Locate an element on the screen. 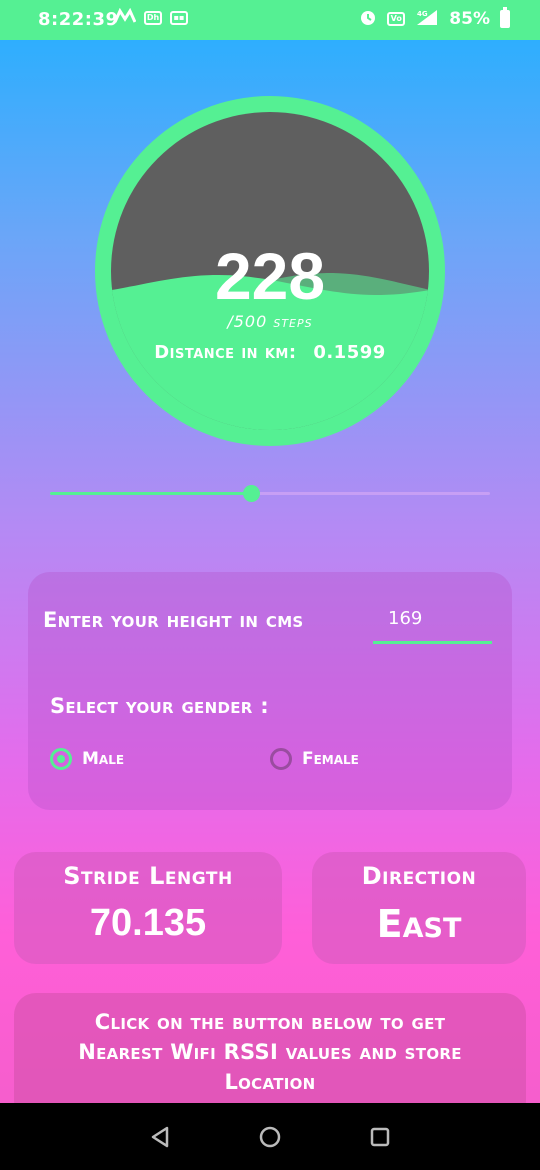 The width and height of the screenshot is (540, 1170). recents-icon is located at coordinates (380, 1137).